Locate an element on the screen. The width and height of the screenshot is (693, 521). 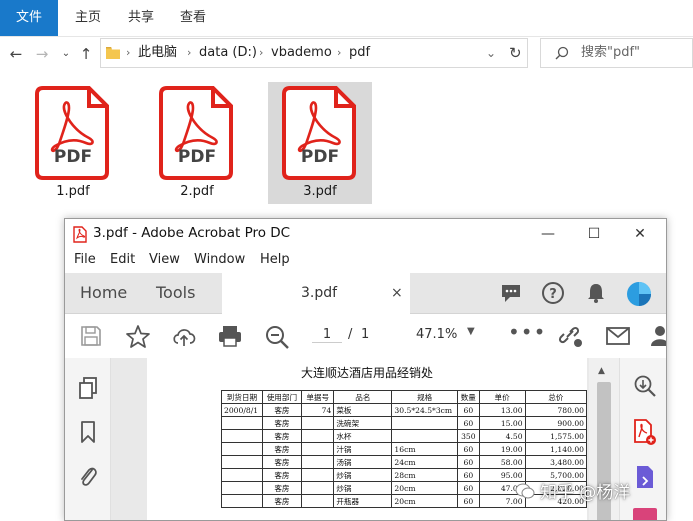
search-box: 搜索"pdf" is located at coordinates (616, 53).